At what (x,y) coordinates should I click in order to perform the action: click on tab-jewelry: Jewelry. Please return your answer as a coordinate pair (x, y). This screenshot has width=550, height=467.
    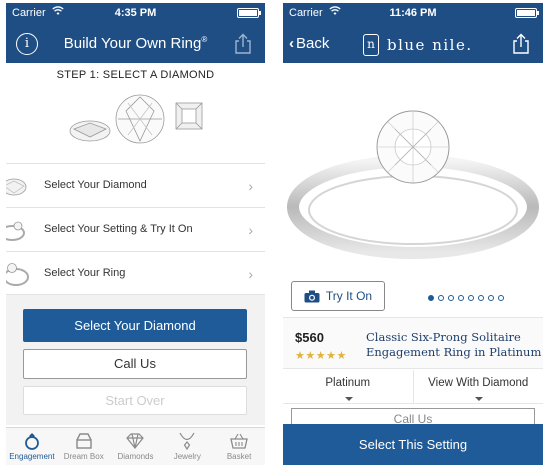
    Looking at the image, I should click on (187, 446).